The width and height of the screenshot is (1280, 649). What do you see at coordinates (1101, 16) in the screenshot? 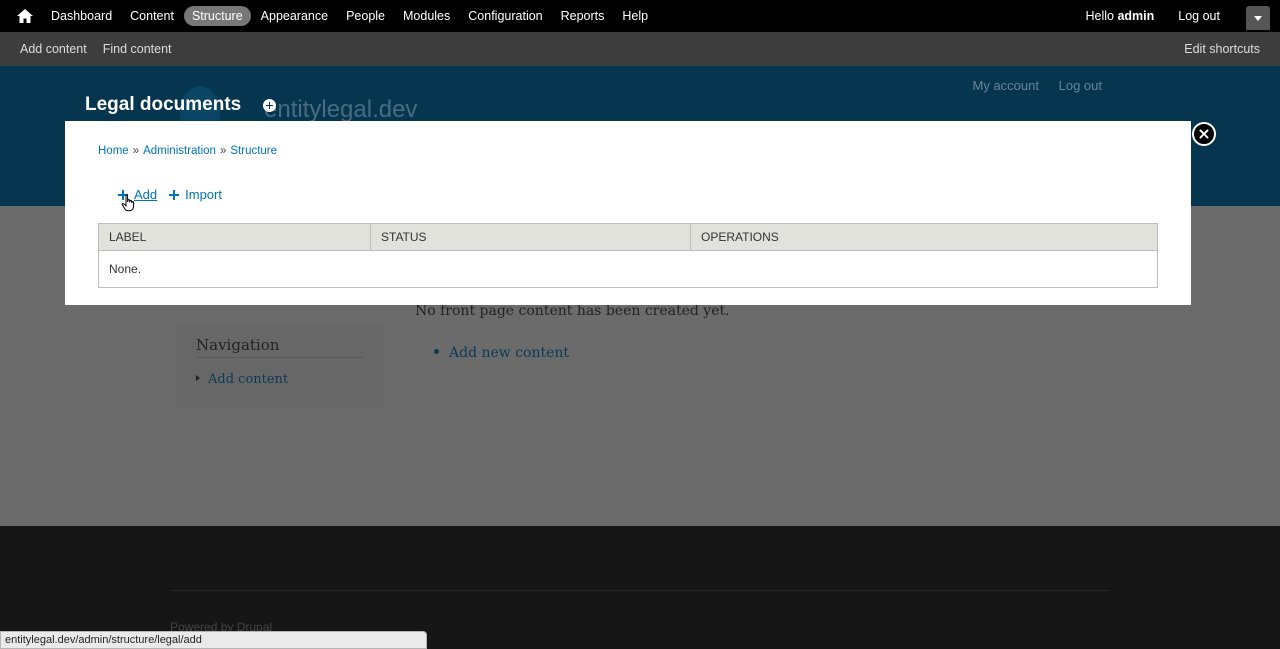
I see `hello-prefix: Hello` at bounding box center [1101, 16].